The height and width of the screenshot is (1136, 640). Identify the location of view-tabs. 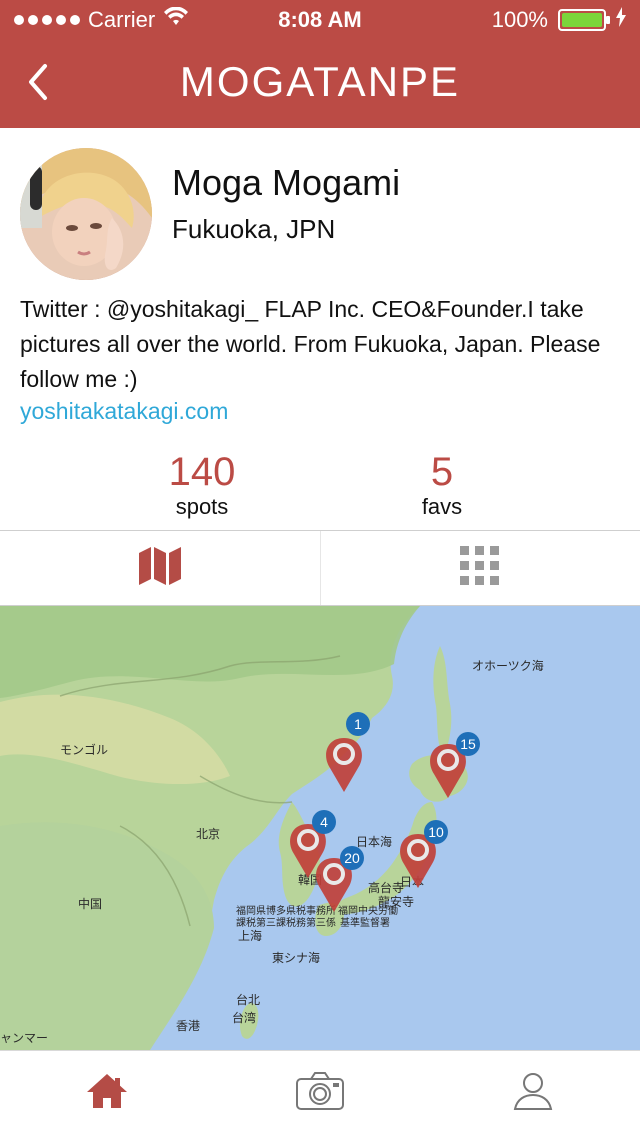
(320, 568).